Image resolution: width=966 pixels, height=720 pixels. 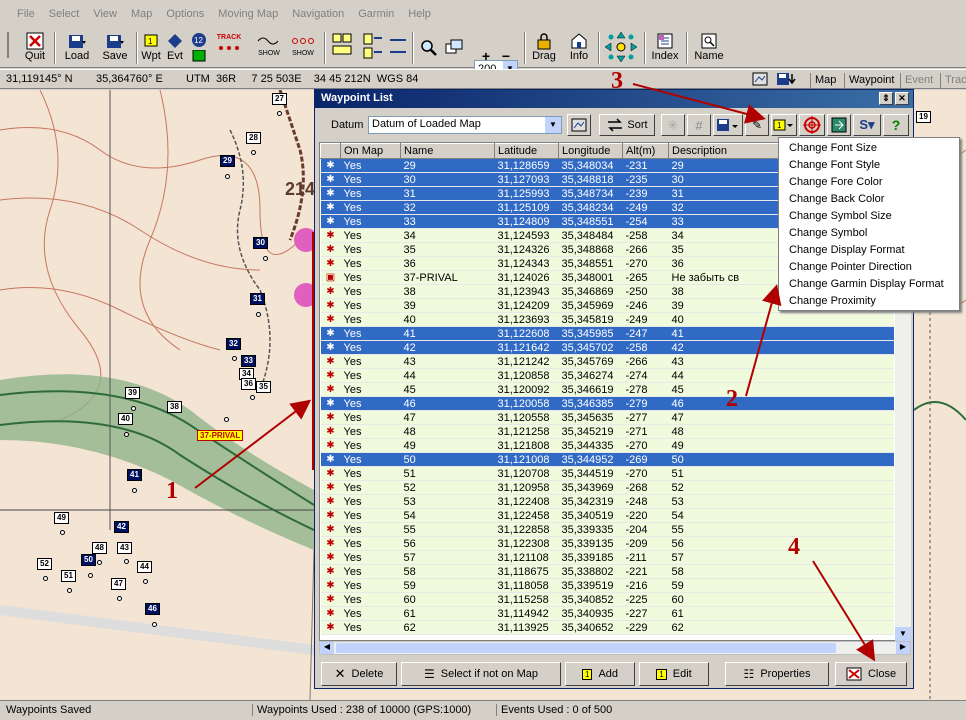 I want to click on zoom-stepper: + −, so click(x=496, y=56).